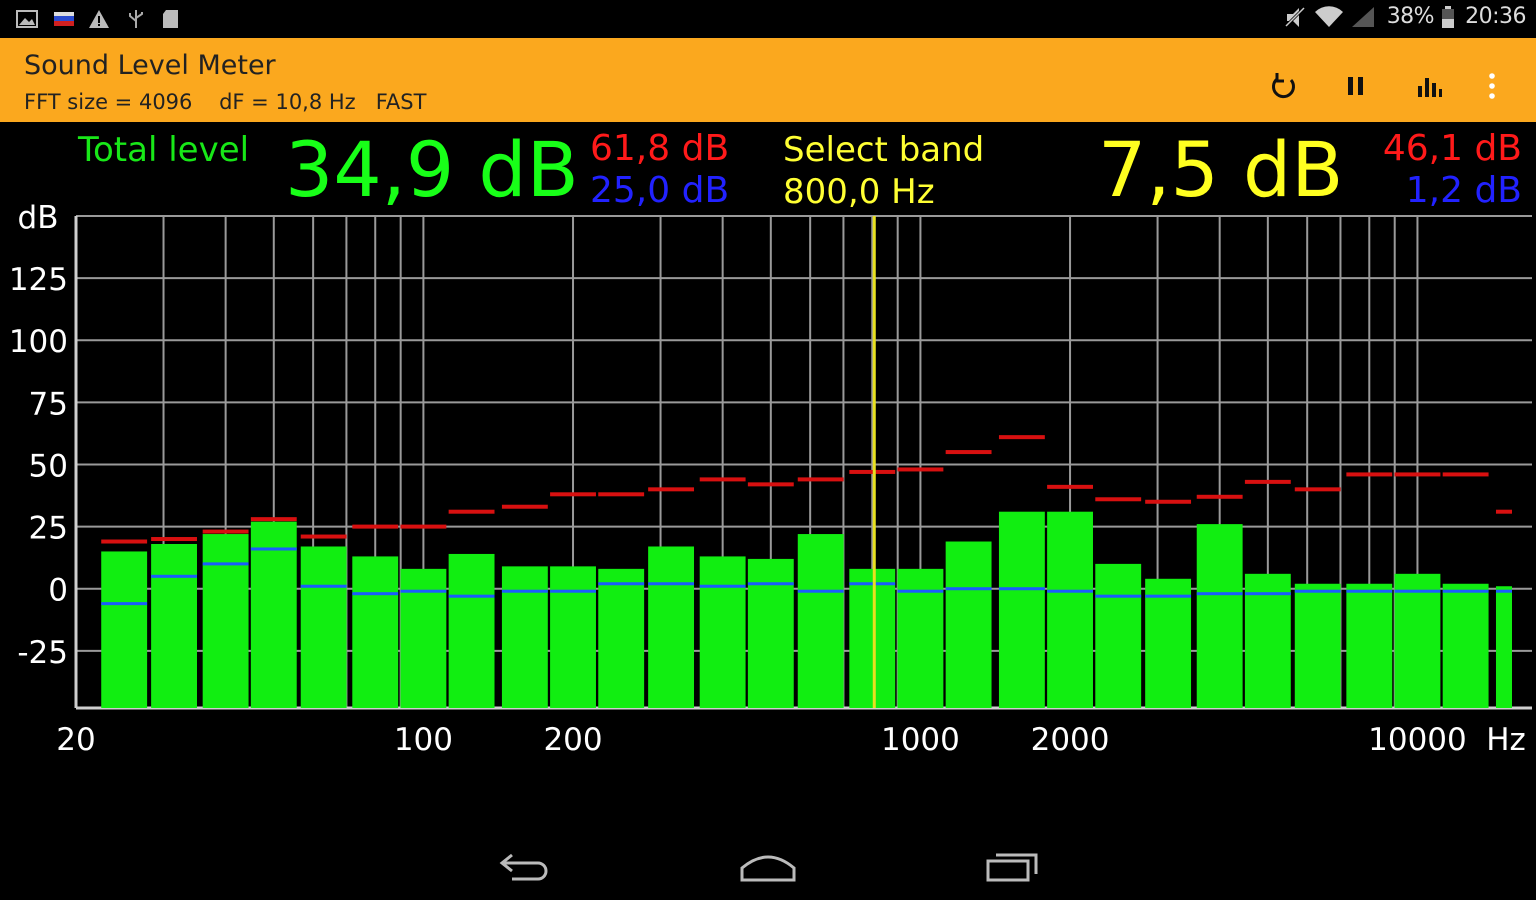 The height and width of the screenshot is (900, 1536). What do you see at coordinates (872, 471) in the screenshot?
I see `max-marker-800hz` at bounding box center [872, 471].